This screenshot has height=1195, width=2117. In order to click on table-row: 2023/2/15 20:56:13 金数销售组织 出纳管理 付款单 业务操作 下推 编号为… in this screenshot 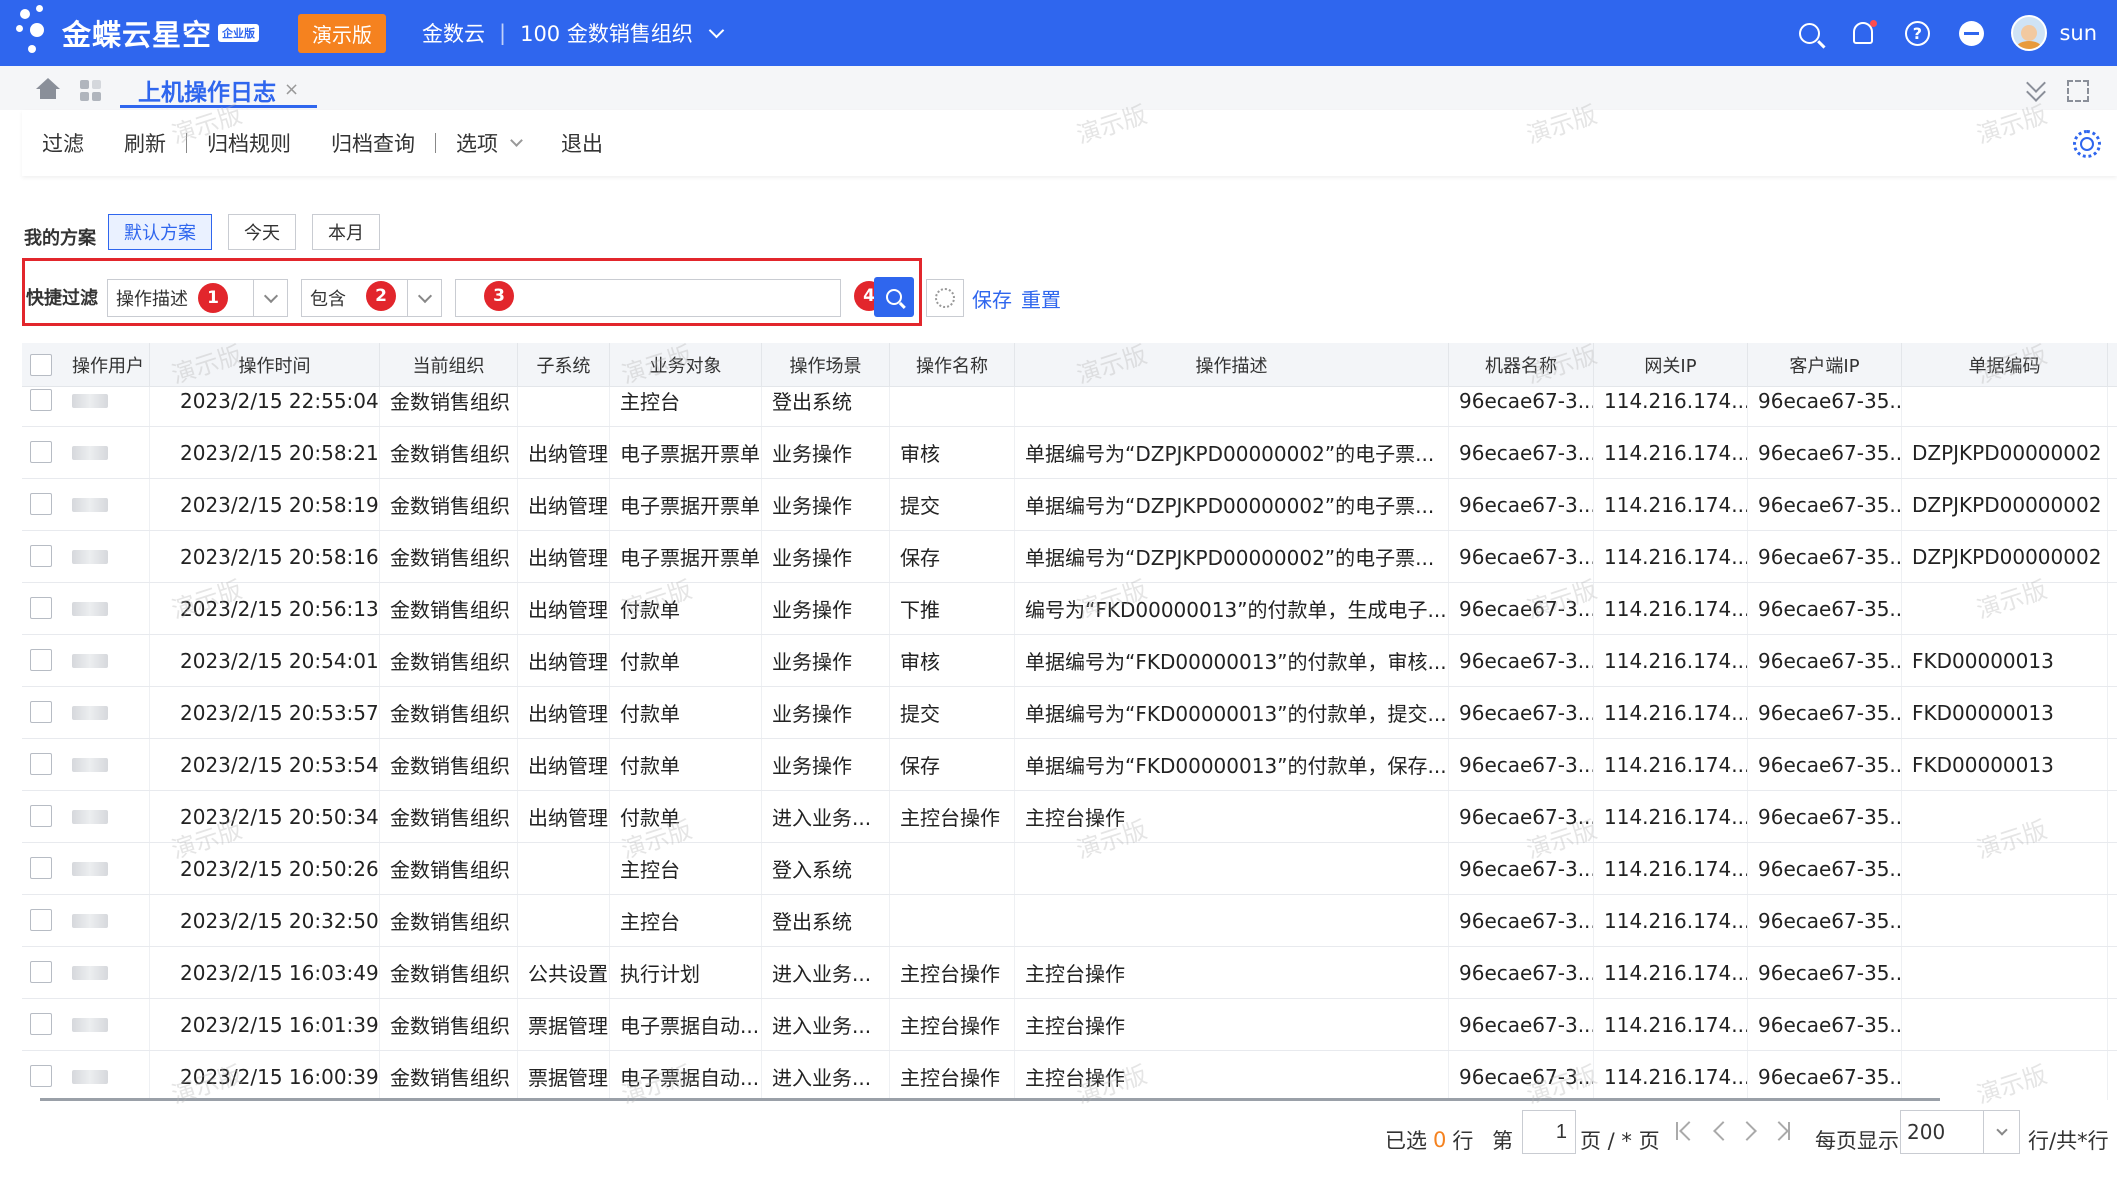, I will do `click(1069, 609)`.